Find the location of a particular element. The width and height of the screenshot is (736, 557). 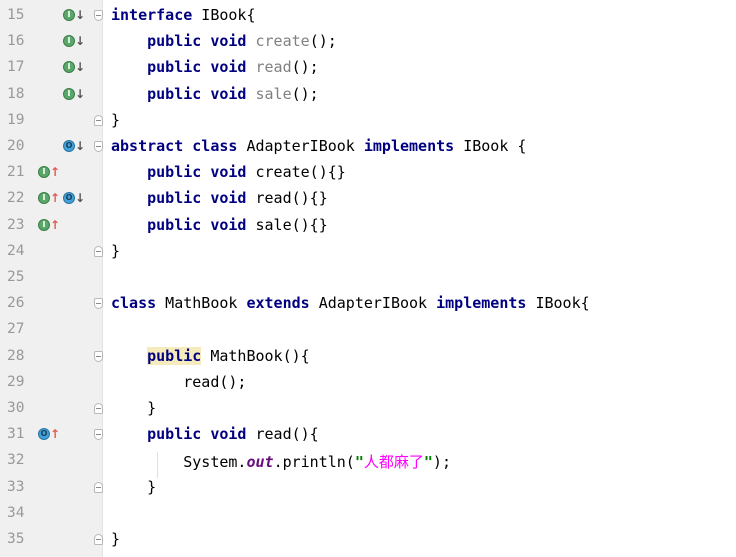

code-line-25: 25 is located at coordinates (368, 278).